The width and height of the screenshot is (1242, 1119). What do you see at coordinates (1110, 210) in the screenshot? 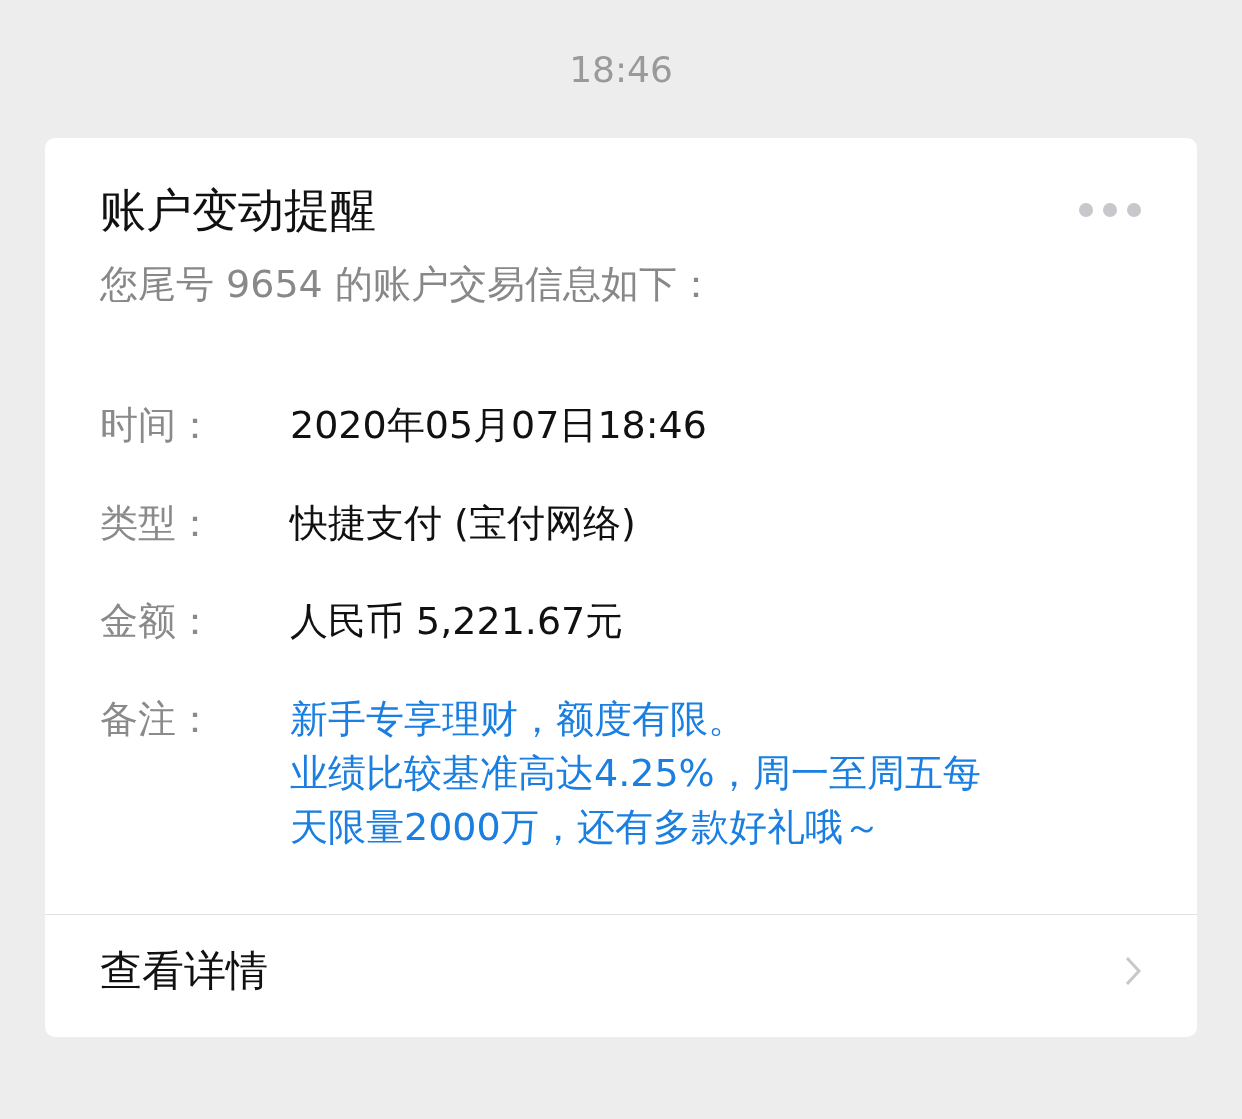
I see `more-icon` at bounding box center [1110, 210].